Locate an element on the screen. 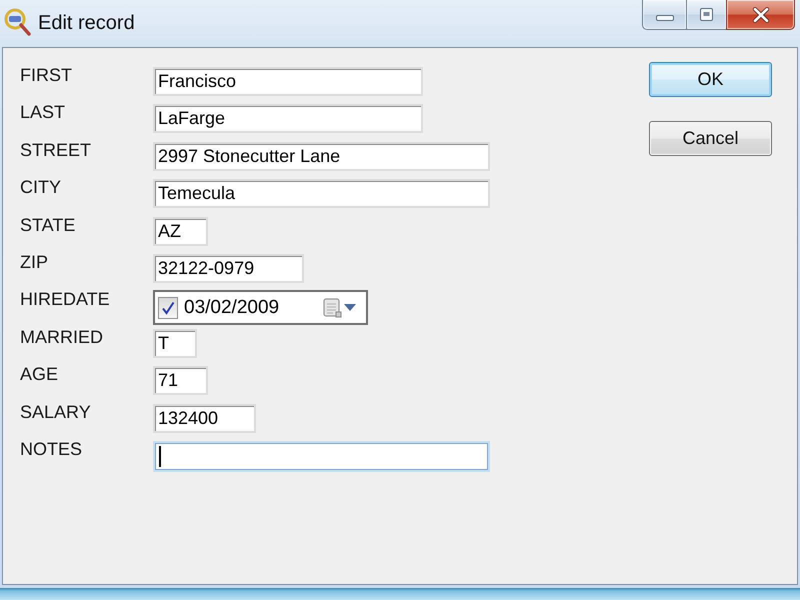 This screenshot has width=800, height=600. calendar-icon is located at coordinates (332, 308).